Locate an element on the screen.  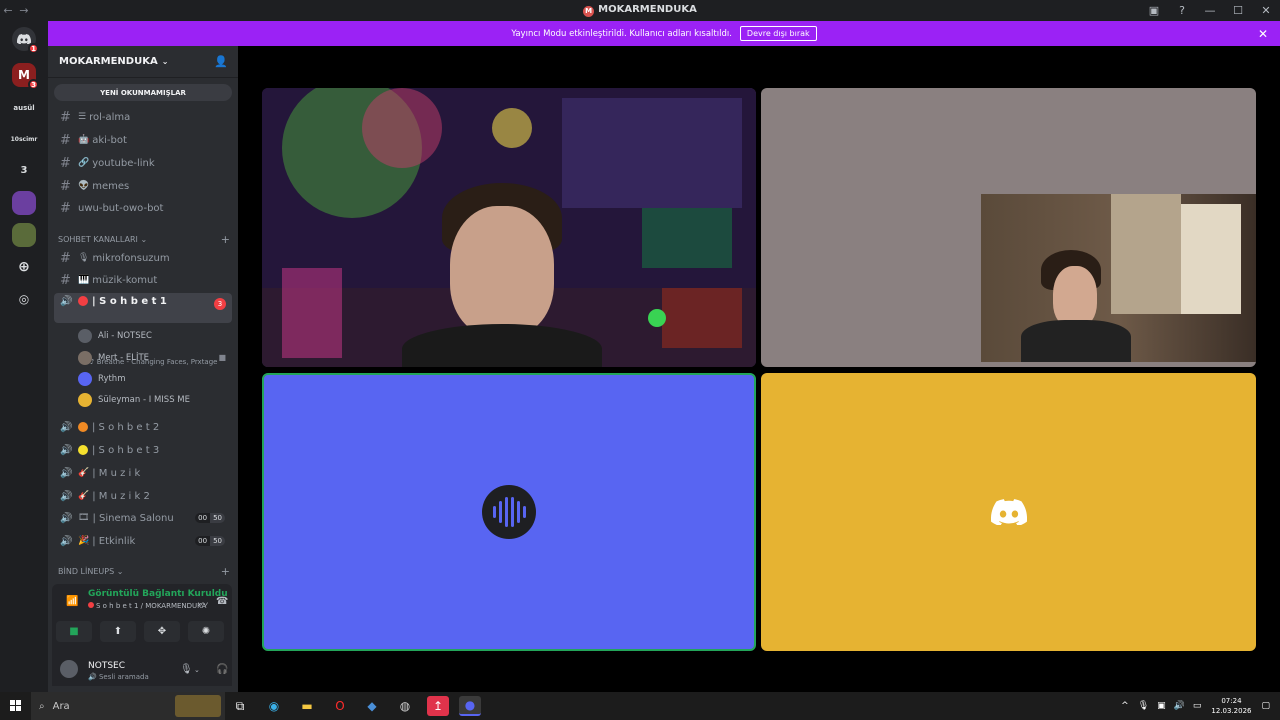
disconnect-icon: ☎ is located at coordinates (222, 601).